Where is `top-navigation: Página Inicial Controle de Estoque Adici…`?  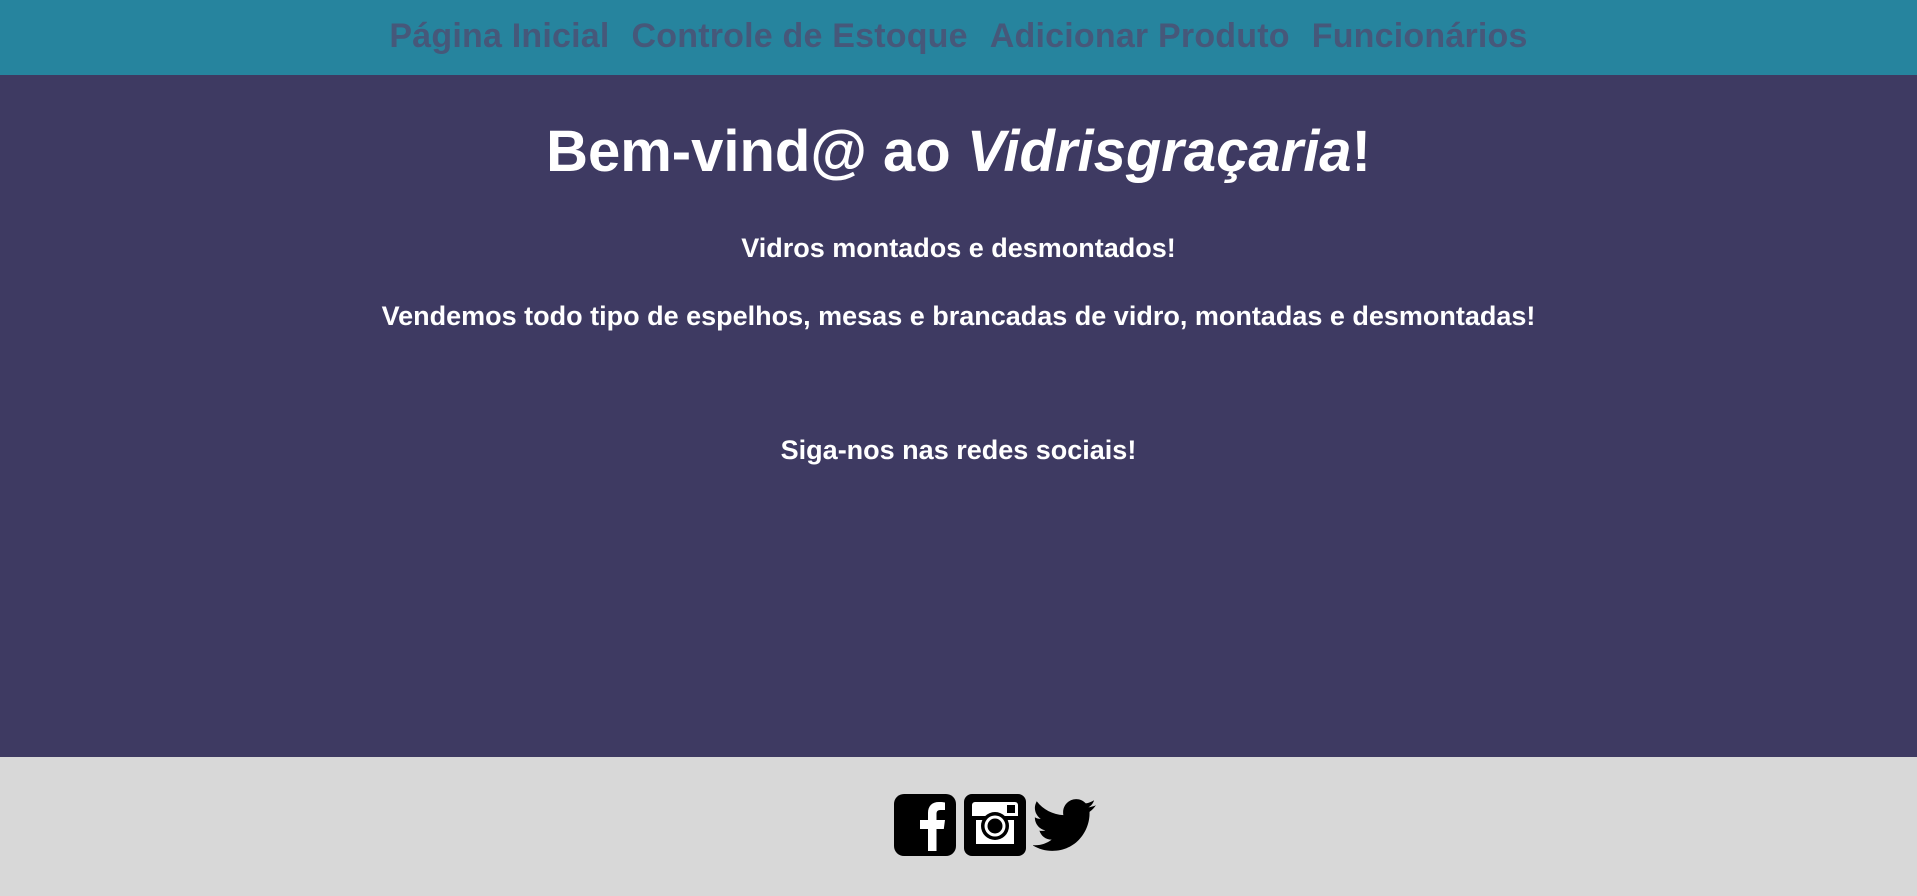 top-navigation: Página Inicial Controle de Estoque Adici… is located at coordinates (958, 37).